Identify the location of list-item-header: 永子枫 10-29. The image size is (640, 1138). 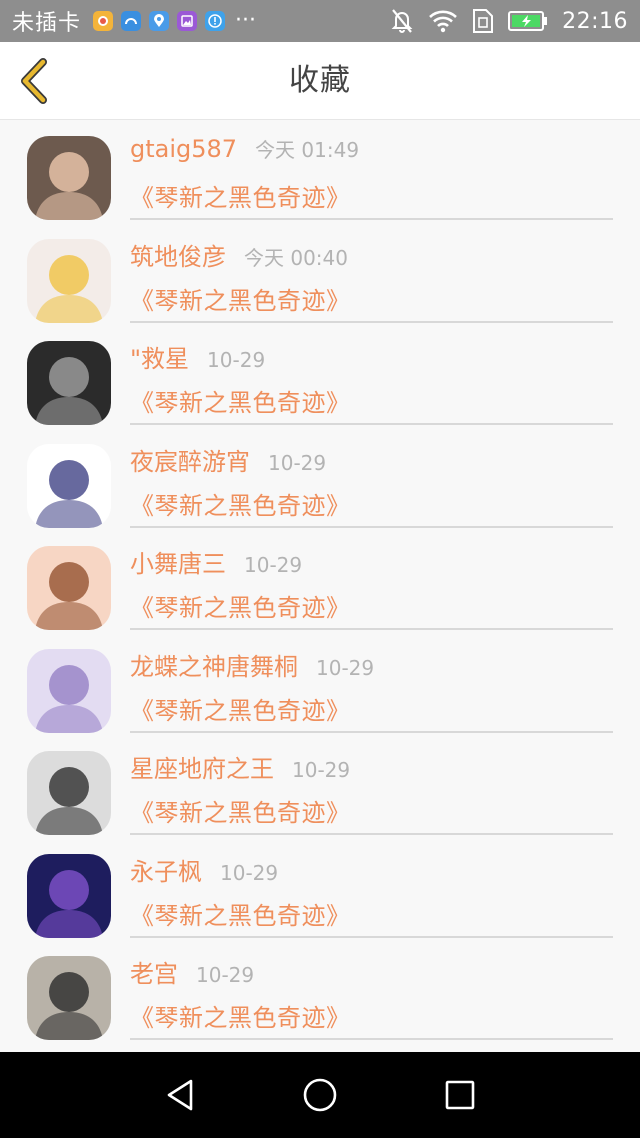
(371, 874).